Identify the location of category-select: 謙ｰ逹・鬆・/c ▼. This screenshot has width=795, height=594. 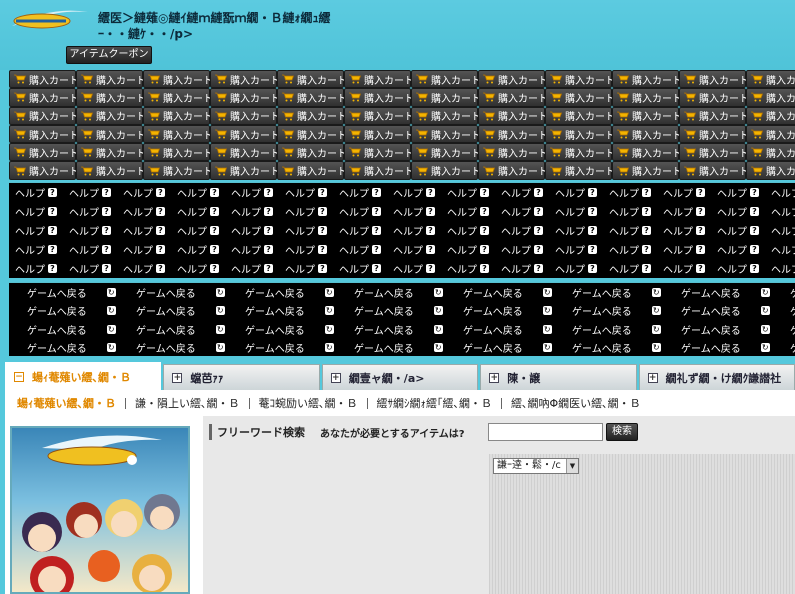
(536, 466).